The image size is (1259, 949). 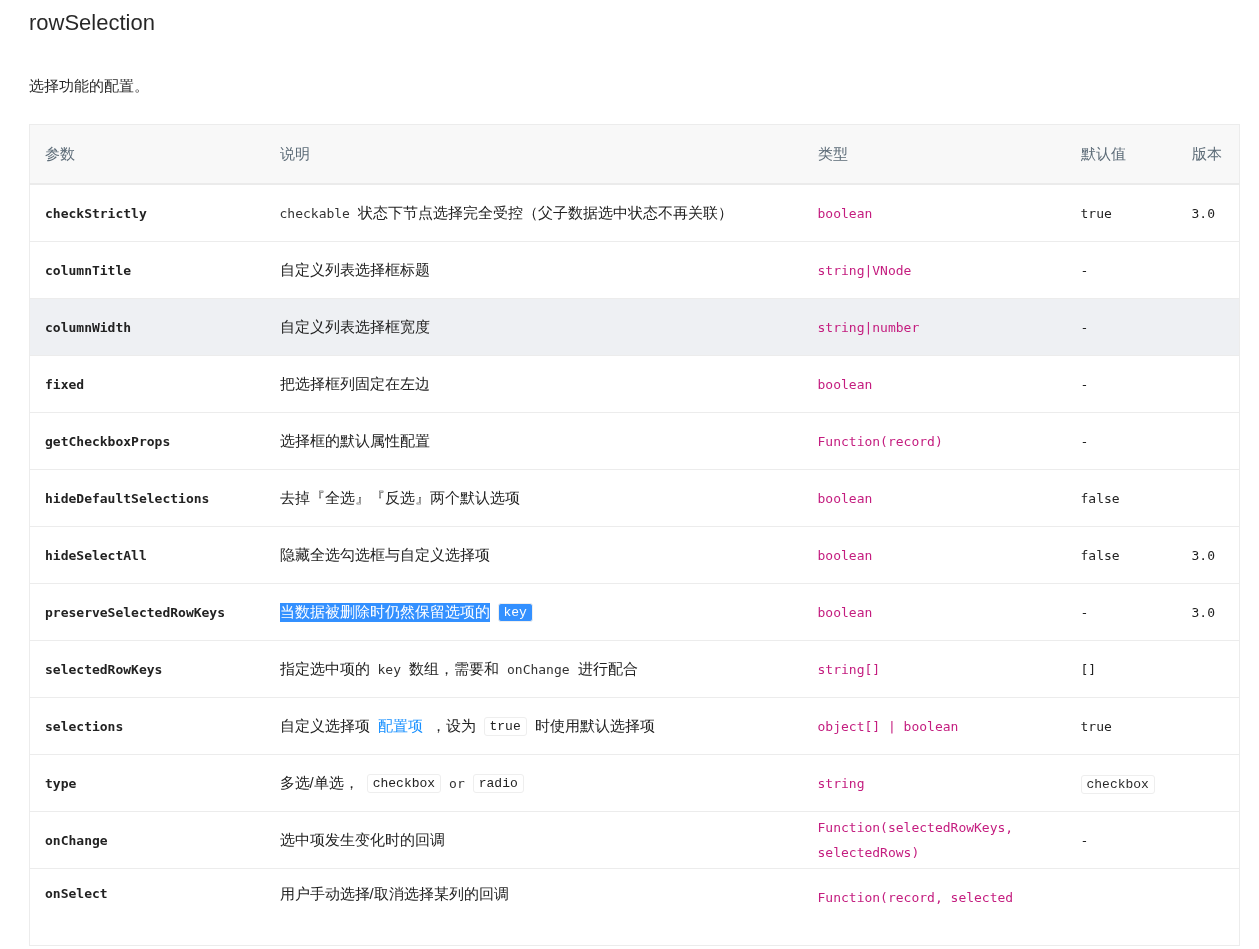 I want to click on param-name: preserveSelectedRowKeys, so click(x=135, y=612).